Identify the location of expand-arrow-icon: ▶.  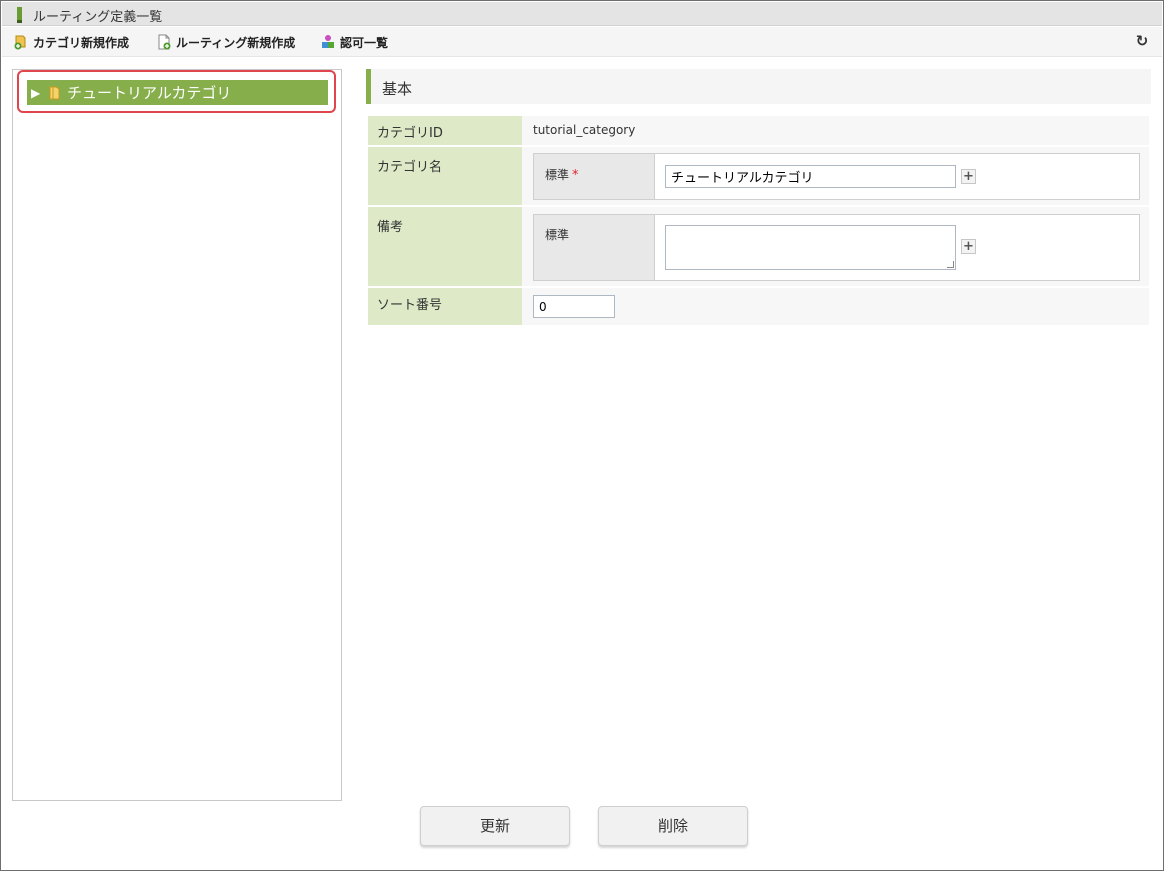
(36, 93).